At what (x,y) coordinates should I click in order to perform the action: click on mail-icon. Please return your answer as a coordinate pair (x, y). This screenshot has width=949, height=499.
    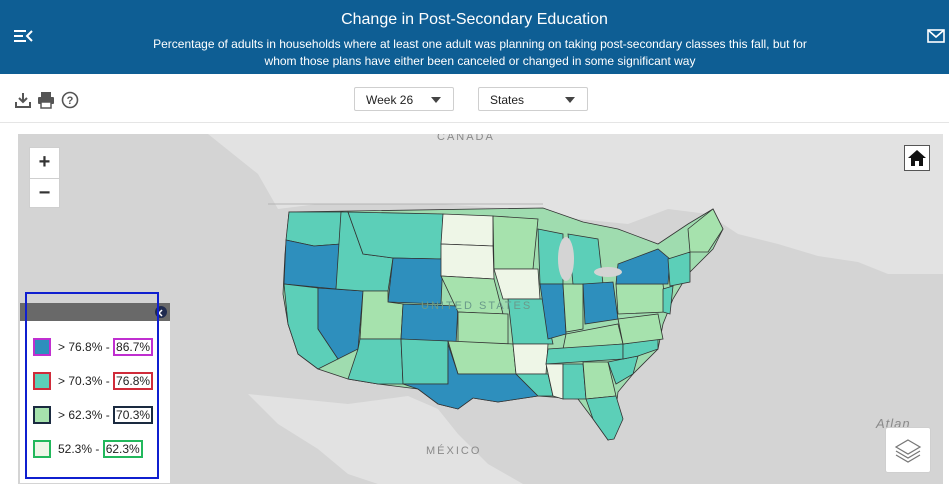
    Looking at the image, I should click on (936, 36).